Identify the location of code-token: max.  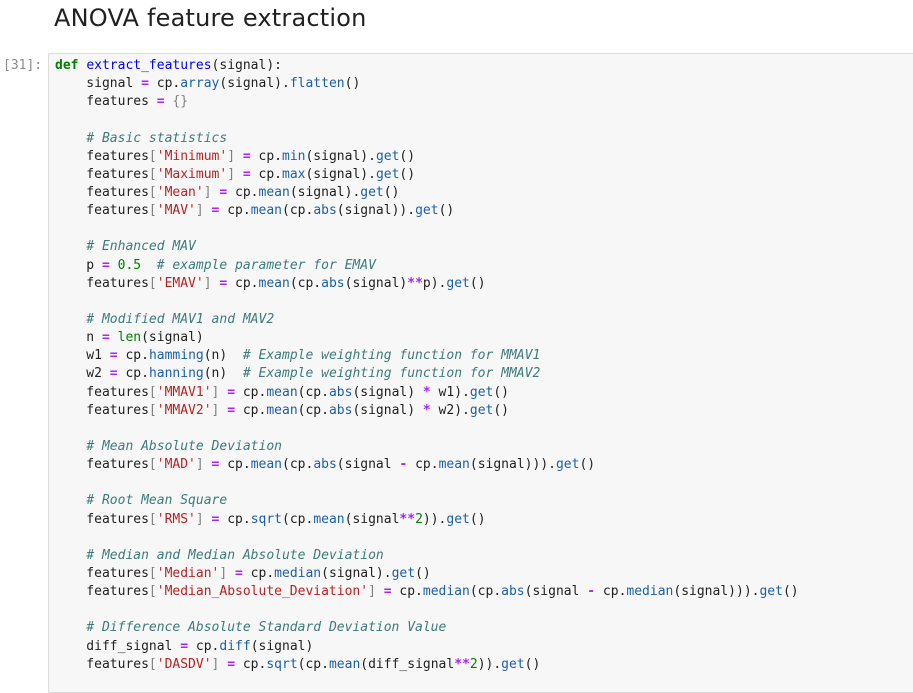
(294, 174).